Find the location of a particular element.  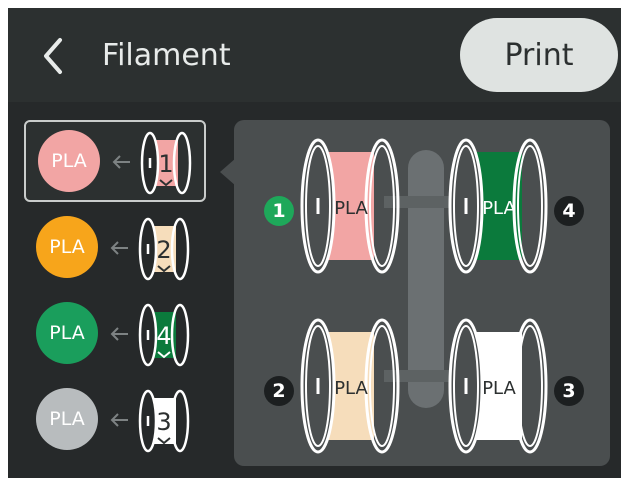

slot-row-1: PLA 1 is located at coordinates (115, 161).